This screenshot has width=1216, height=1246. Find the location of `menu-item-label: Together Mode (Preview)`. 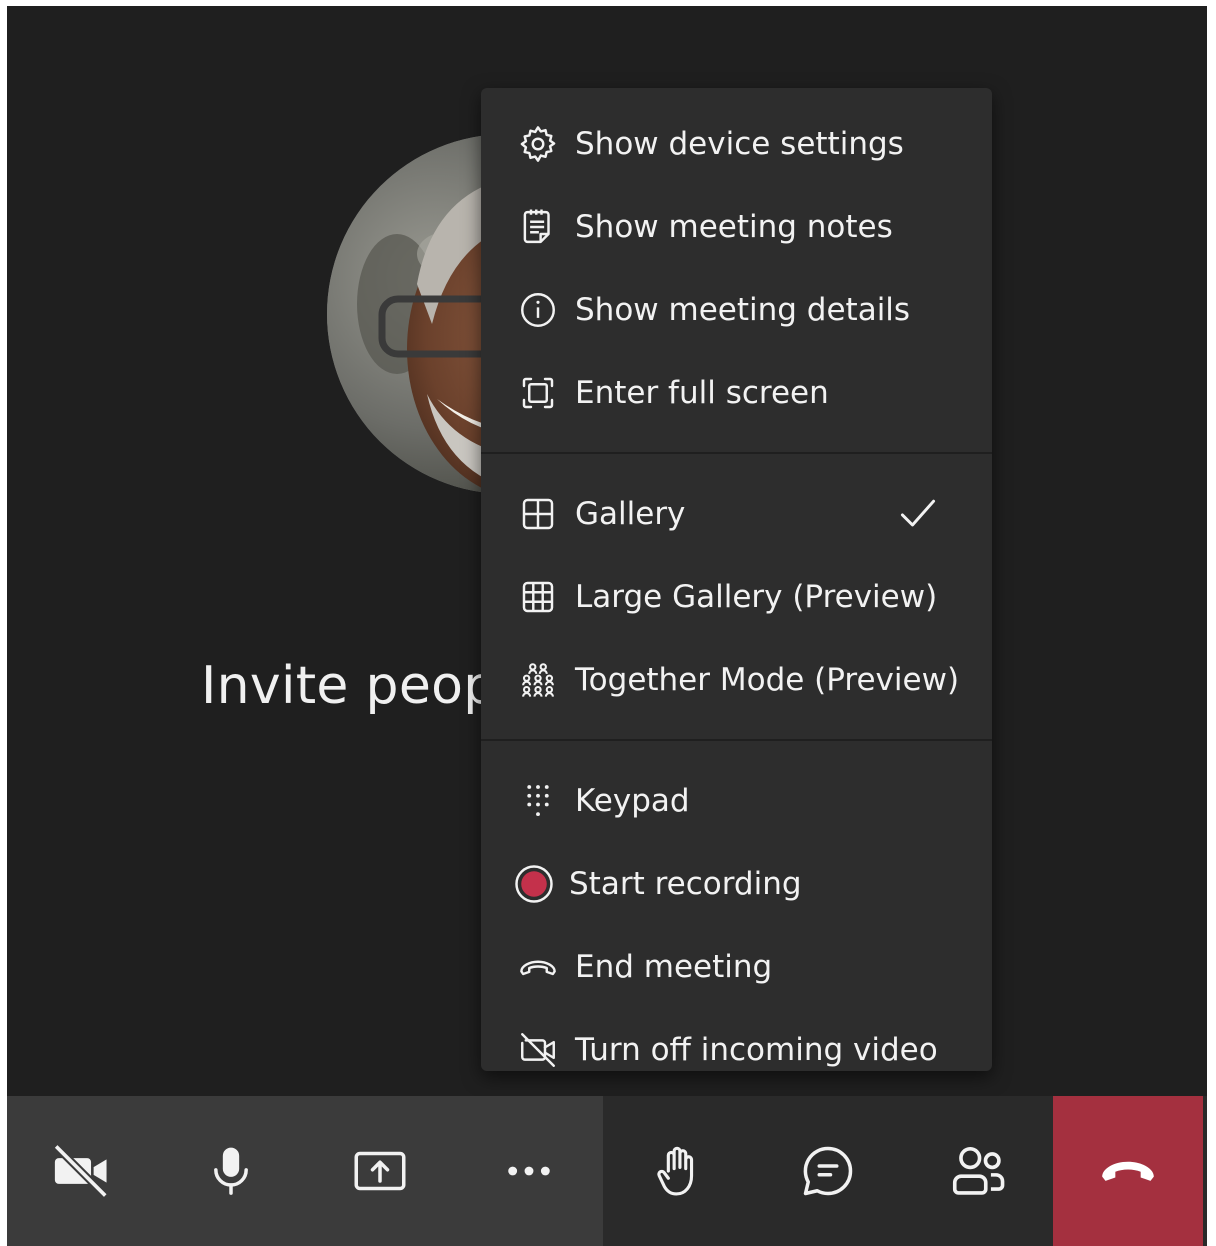

menu-item-label: Together Mode (Preview) is located at coordinates (767, 679).